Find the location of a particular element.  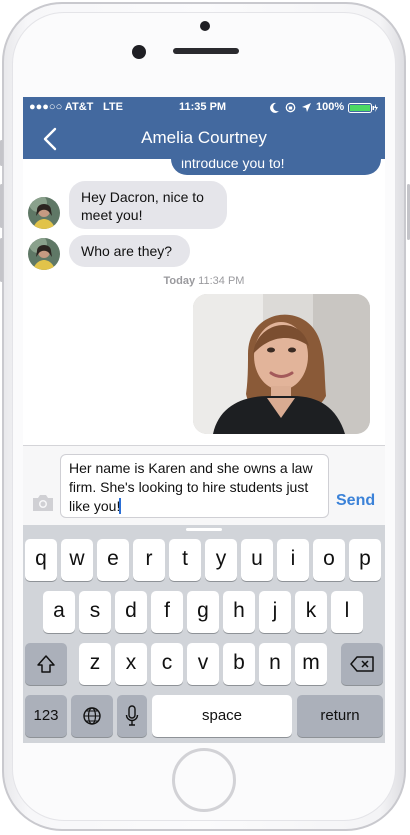

outgoing-message-text: introduce you to! is located at coordinates (233, 165).